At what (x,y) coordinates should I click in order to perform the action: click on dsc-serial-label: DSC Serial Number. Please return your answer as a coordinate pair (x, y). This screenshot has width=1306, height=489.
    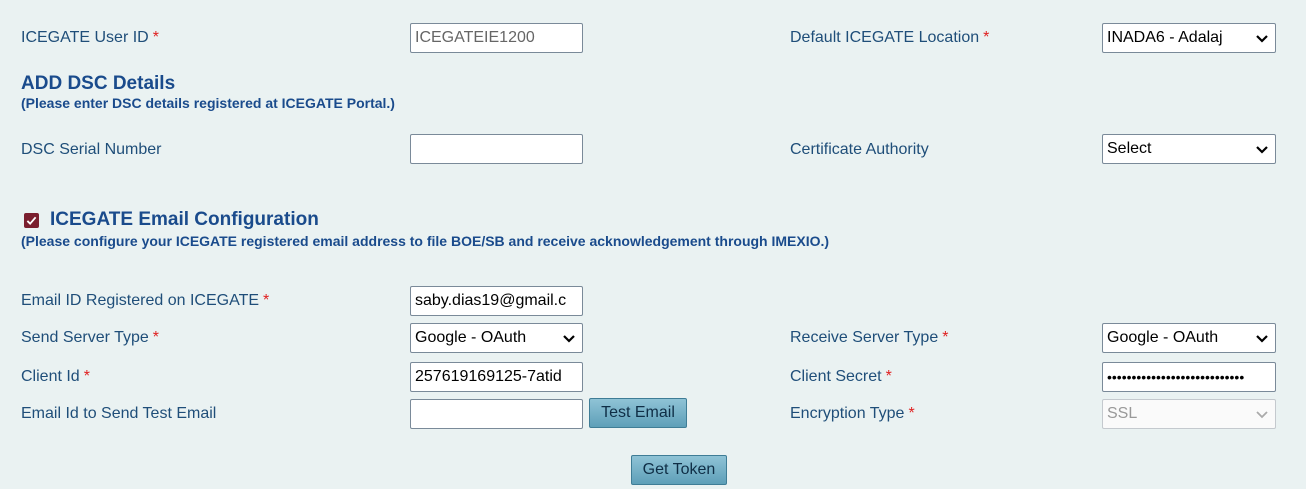
    Looking at the image, I should click on (91, 149).